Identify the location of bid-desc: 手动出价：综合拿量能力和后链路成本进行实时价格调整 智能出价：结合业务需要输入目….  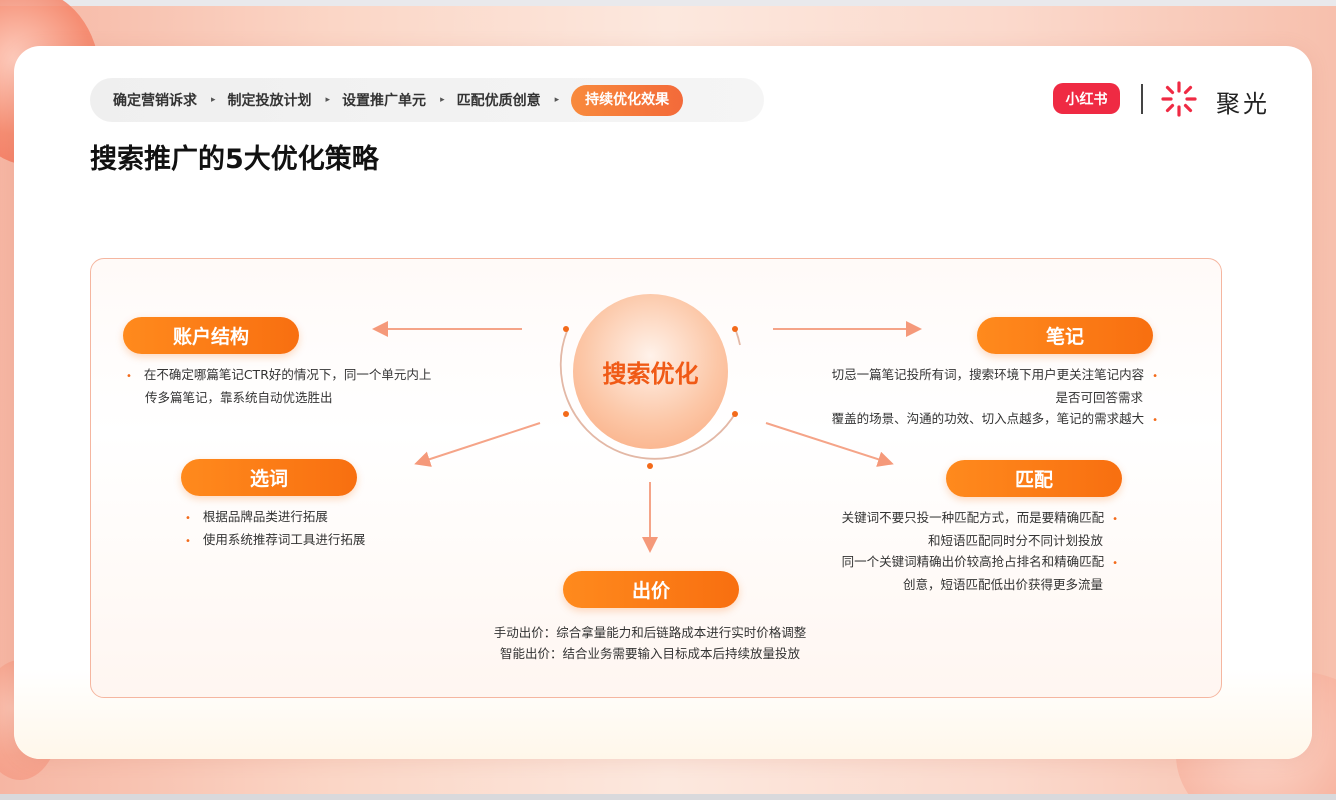
(650, 643).